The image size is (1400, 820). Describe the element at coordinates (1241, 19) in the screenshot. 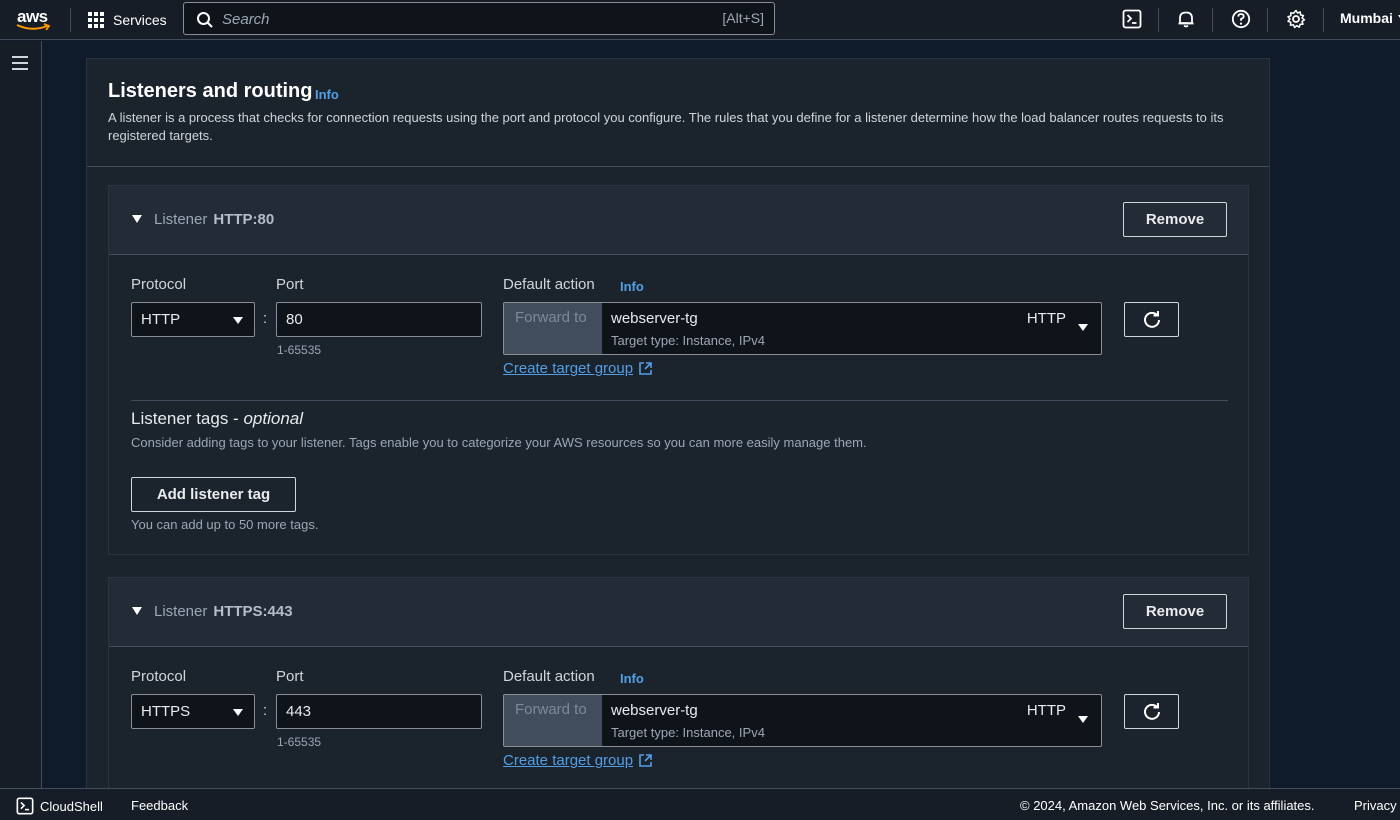

I see `help-icon` at that location.